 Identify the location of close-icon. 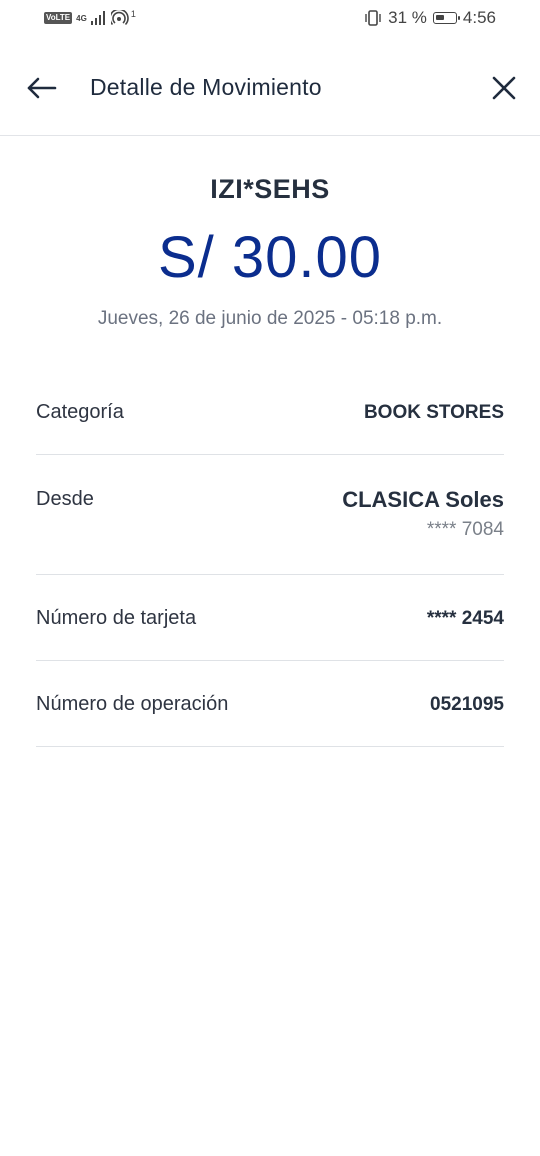
(504, 88).